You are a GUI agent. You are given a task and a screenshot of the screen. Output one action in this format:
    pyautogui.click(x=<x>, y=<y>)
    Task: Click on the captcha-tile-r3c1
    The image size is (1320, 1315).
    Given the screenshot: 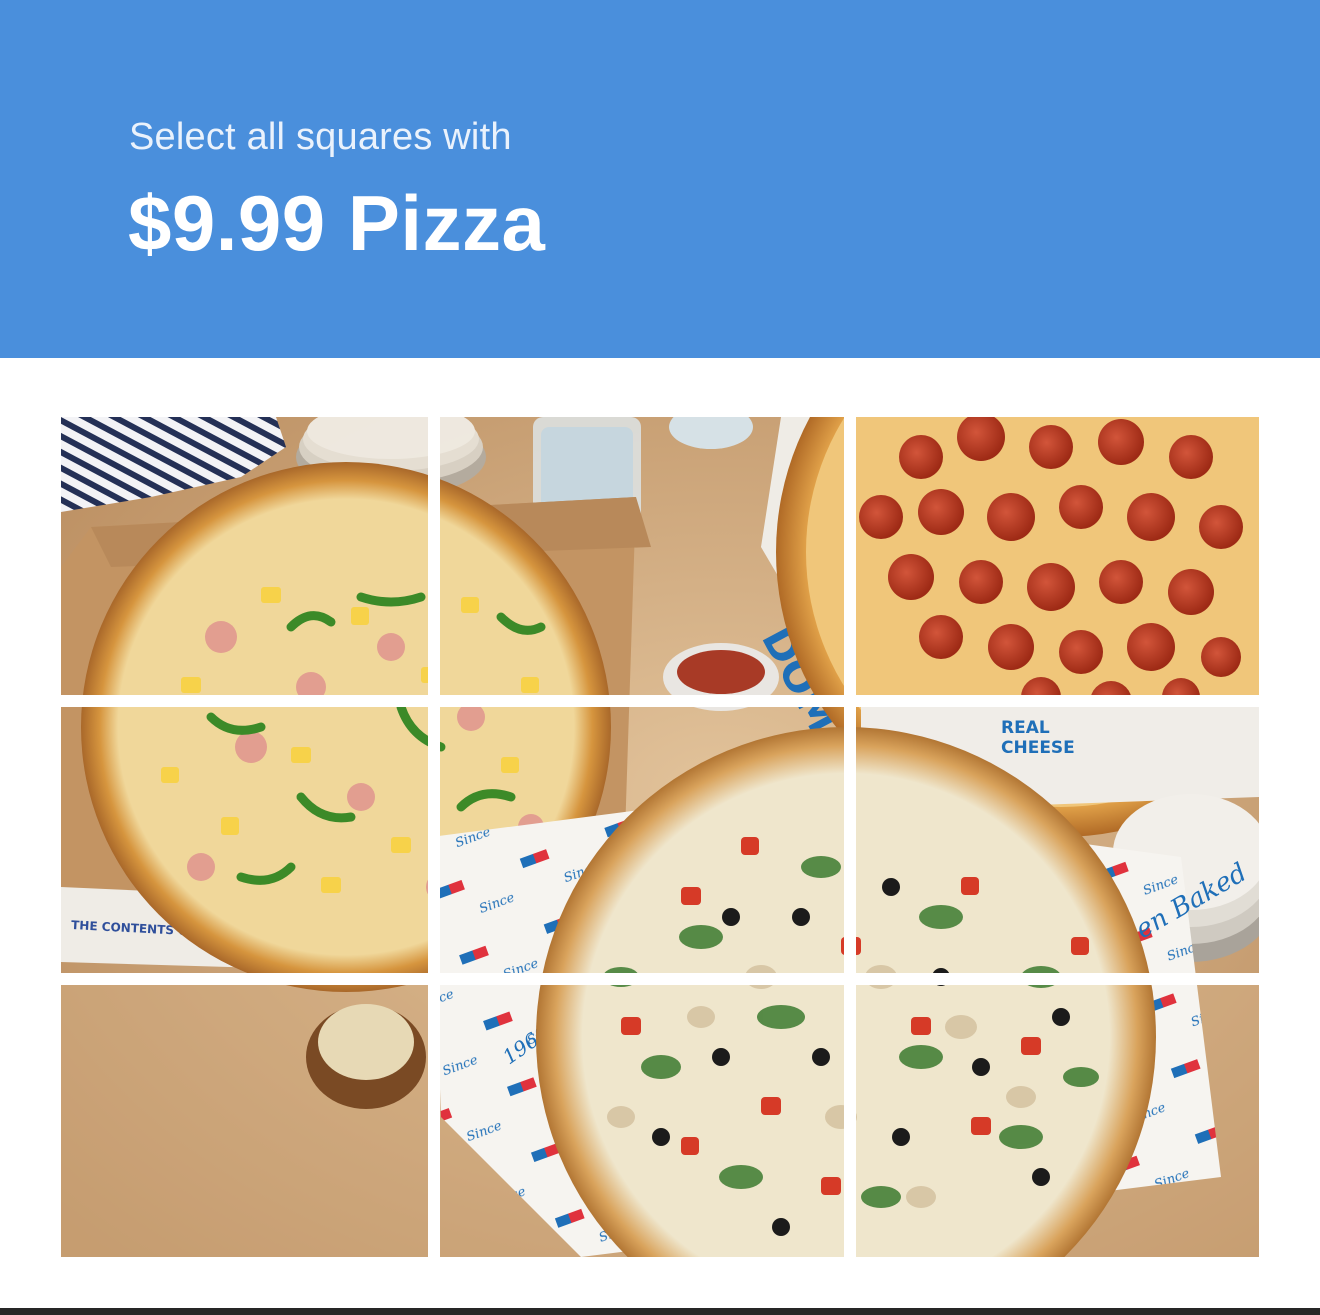 What is the action you would take?
    pyautogui.click(x=244, y=1121)
    